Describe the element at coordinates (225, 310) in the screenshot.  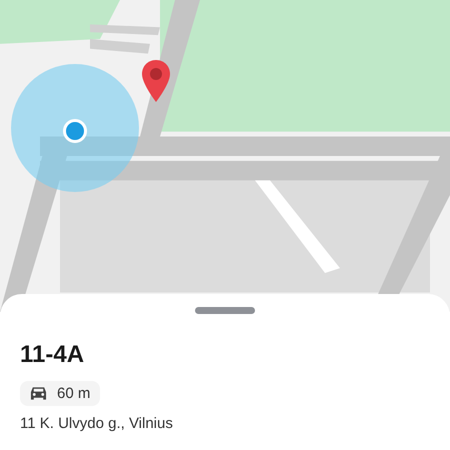
I see `drag-handle` at that location.